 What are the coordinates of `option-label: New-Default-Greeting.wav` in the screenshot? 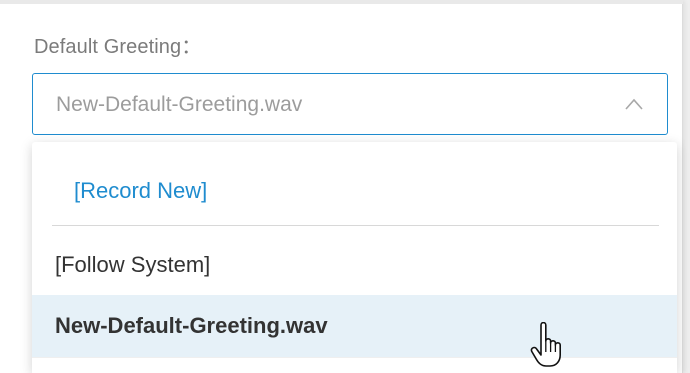 It's located at (191, 325).